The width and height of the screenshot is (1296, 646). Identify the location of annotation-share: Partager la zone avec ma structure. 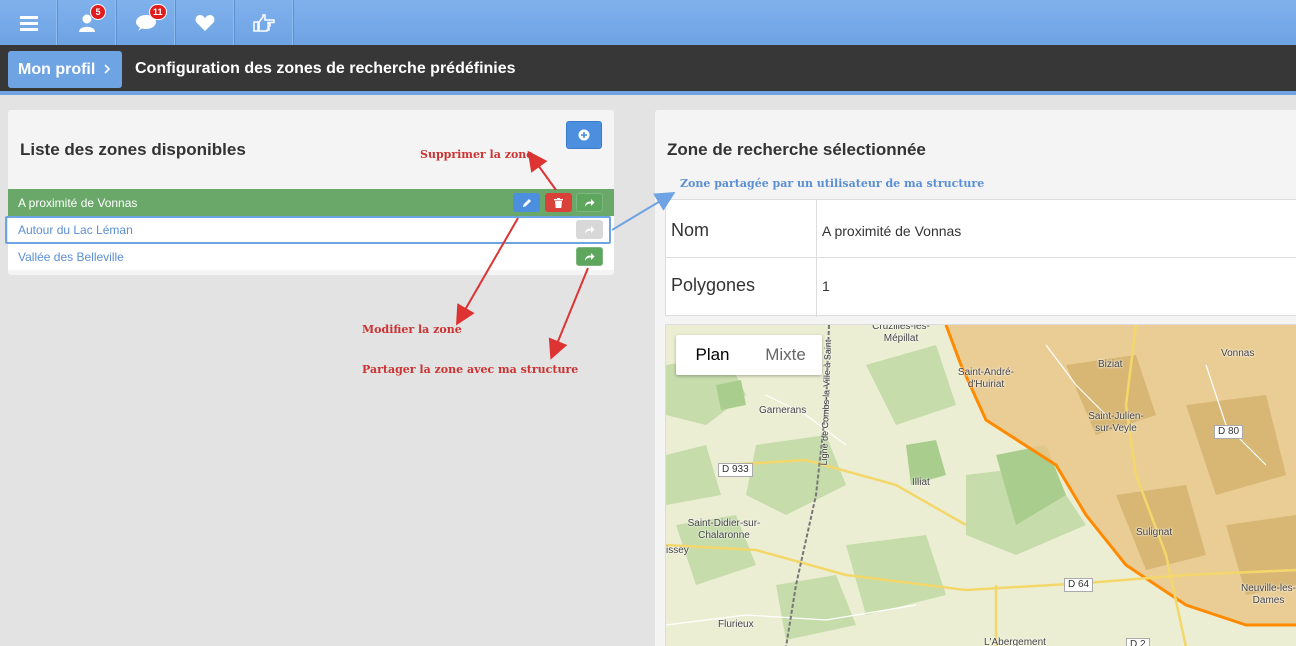
(470, 369).